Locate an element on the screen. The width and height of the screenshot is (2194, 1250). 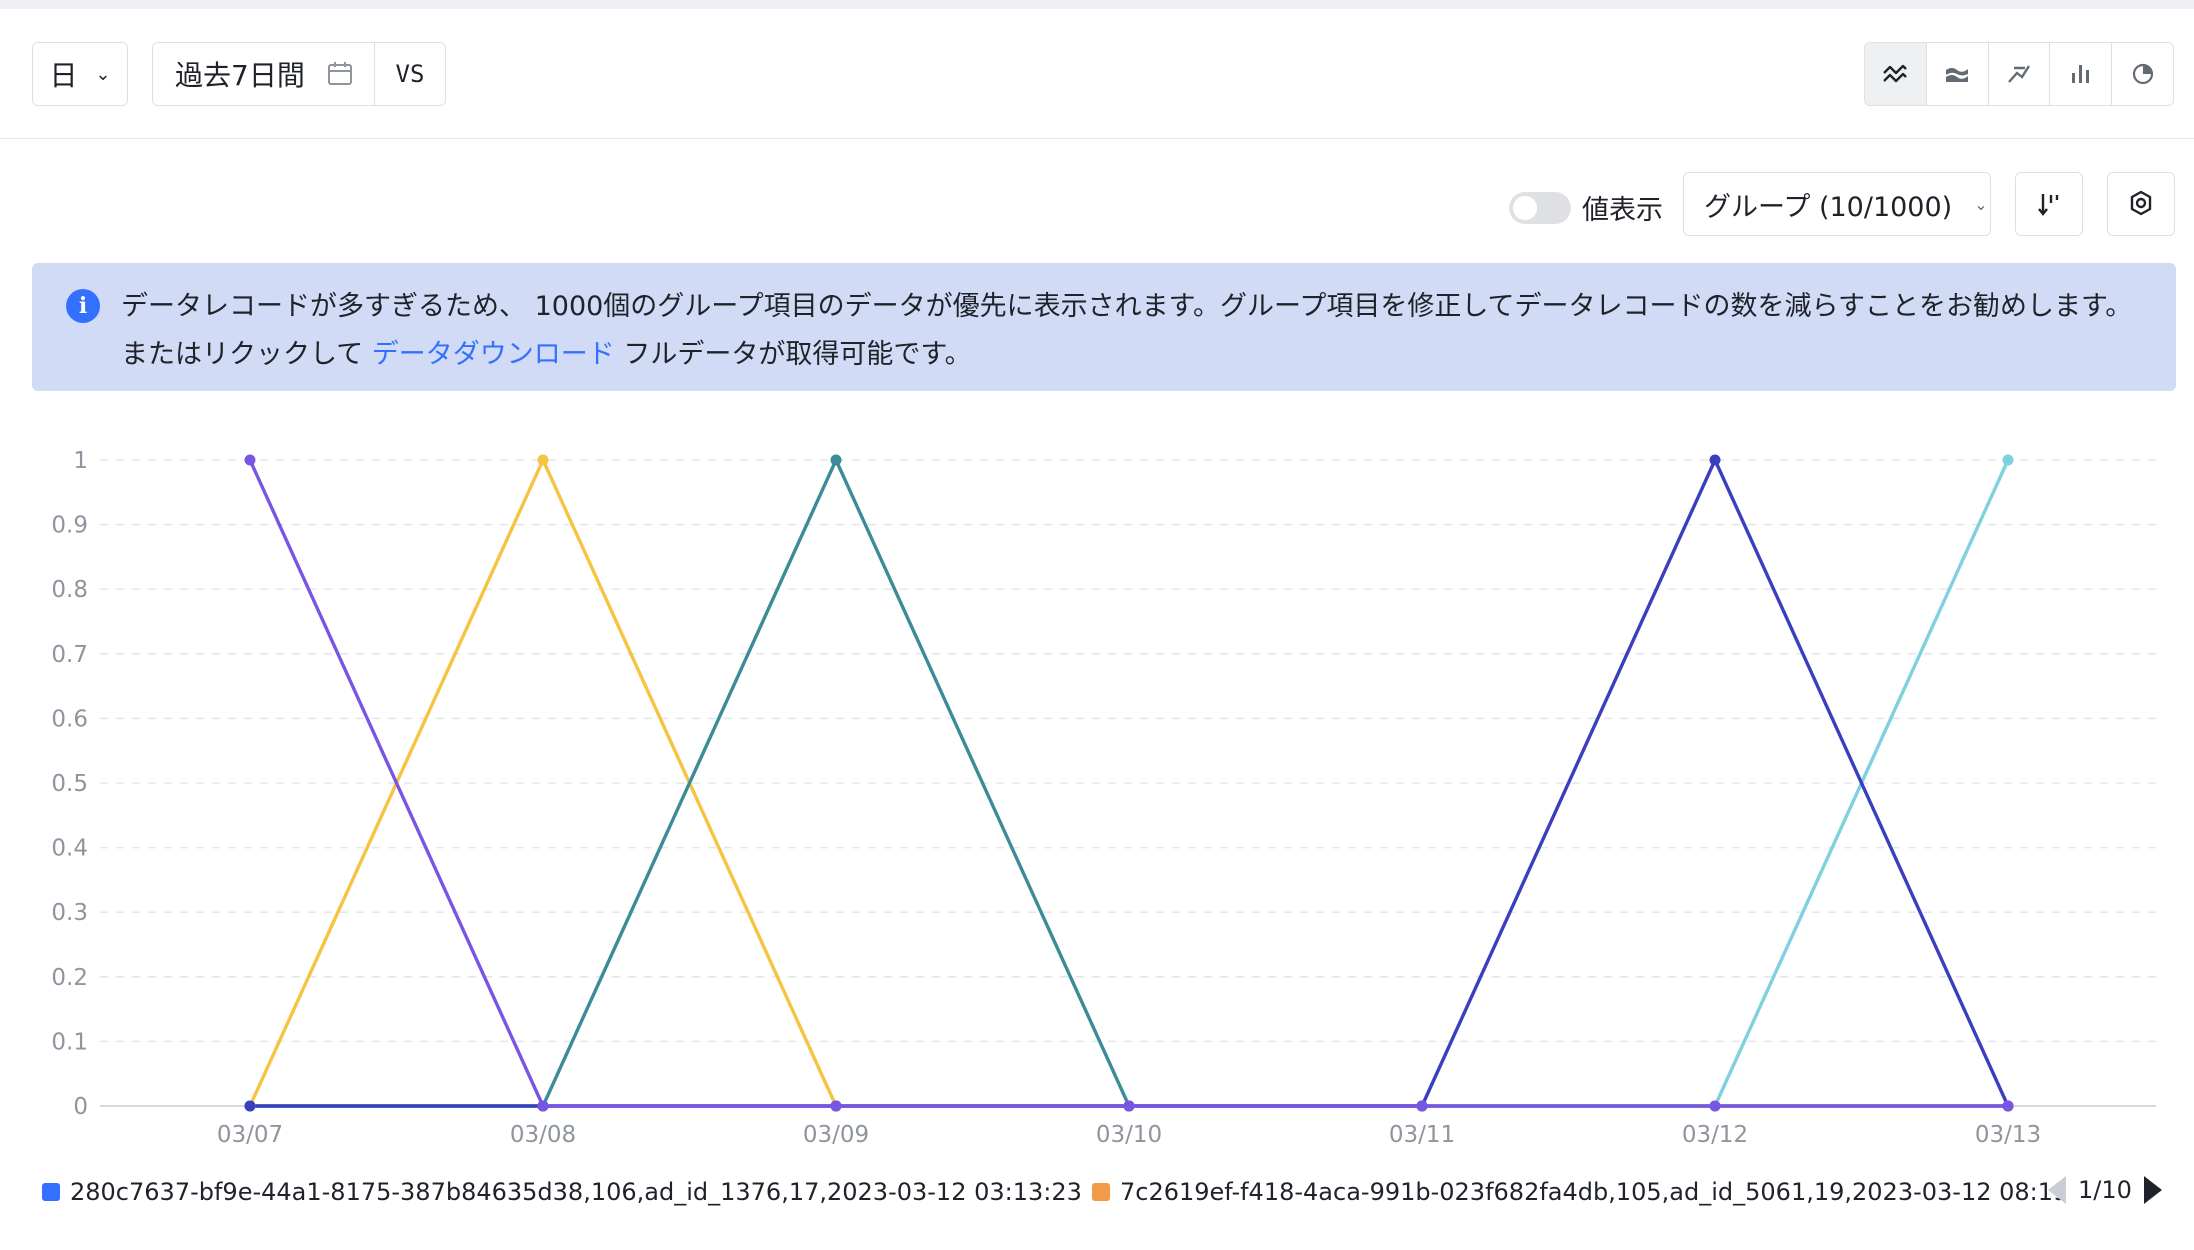
y-tick-label: 0.2 is located at coordinates (69, 978).